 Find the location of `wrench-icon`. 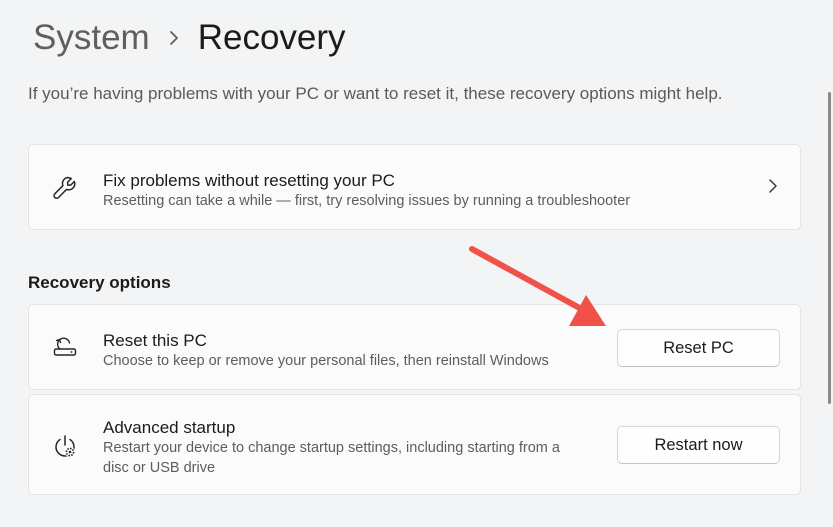

wrench-icon is located at coordinates (65, 188).